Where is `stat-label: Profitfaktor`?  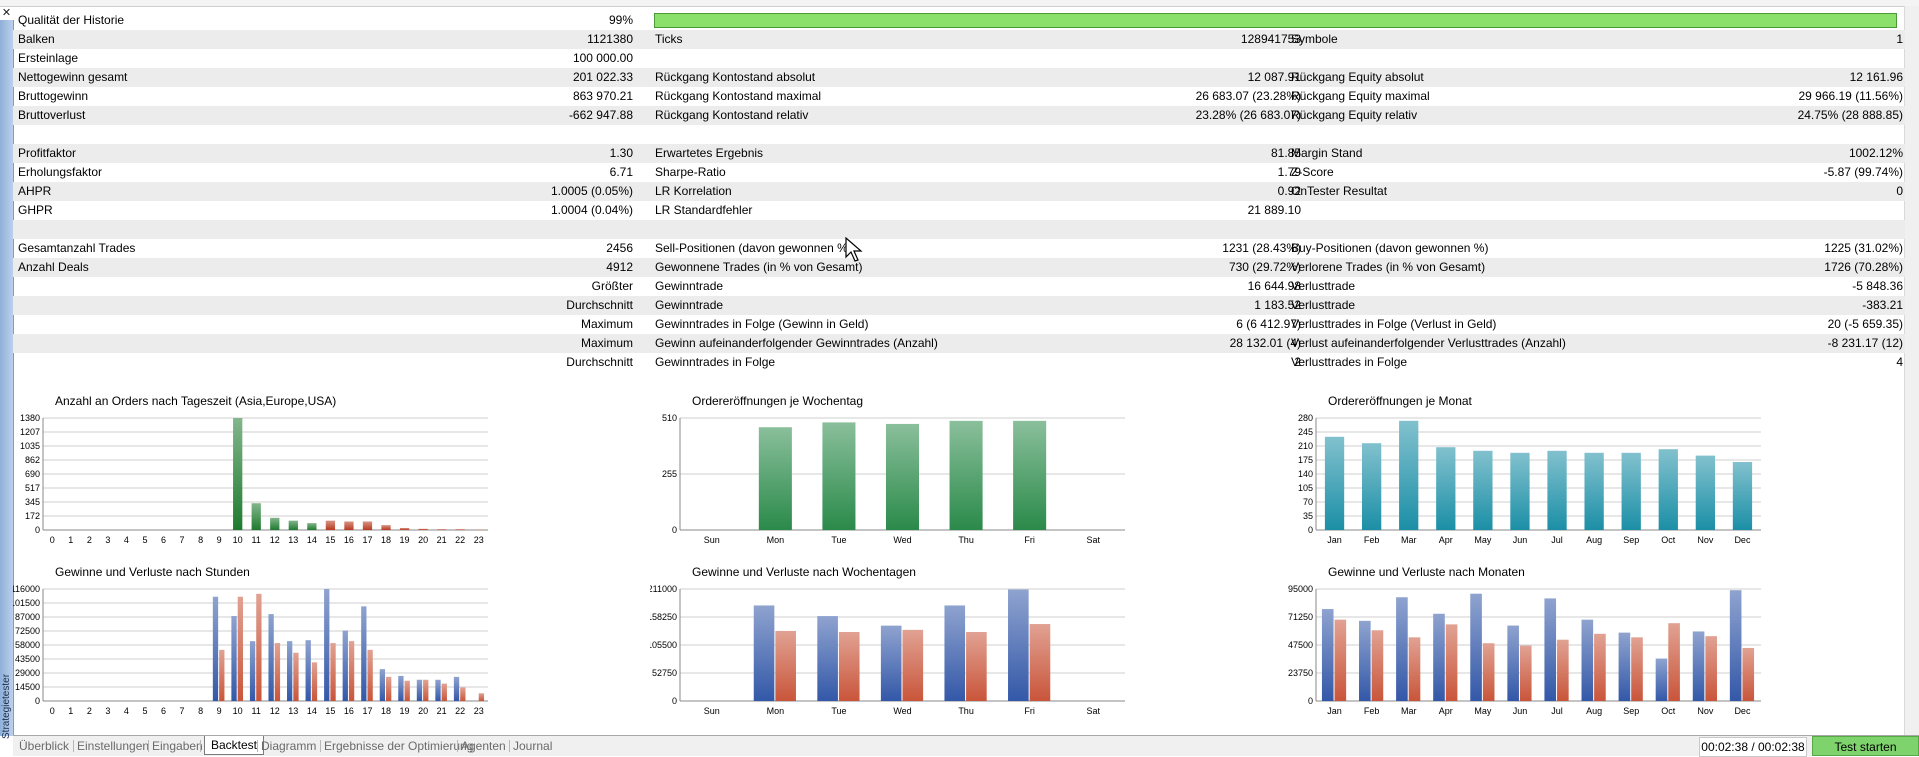 stat-label: Profitfaktor is located at coordinates (238, 153).